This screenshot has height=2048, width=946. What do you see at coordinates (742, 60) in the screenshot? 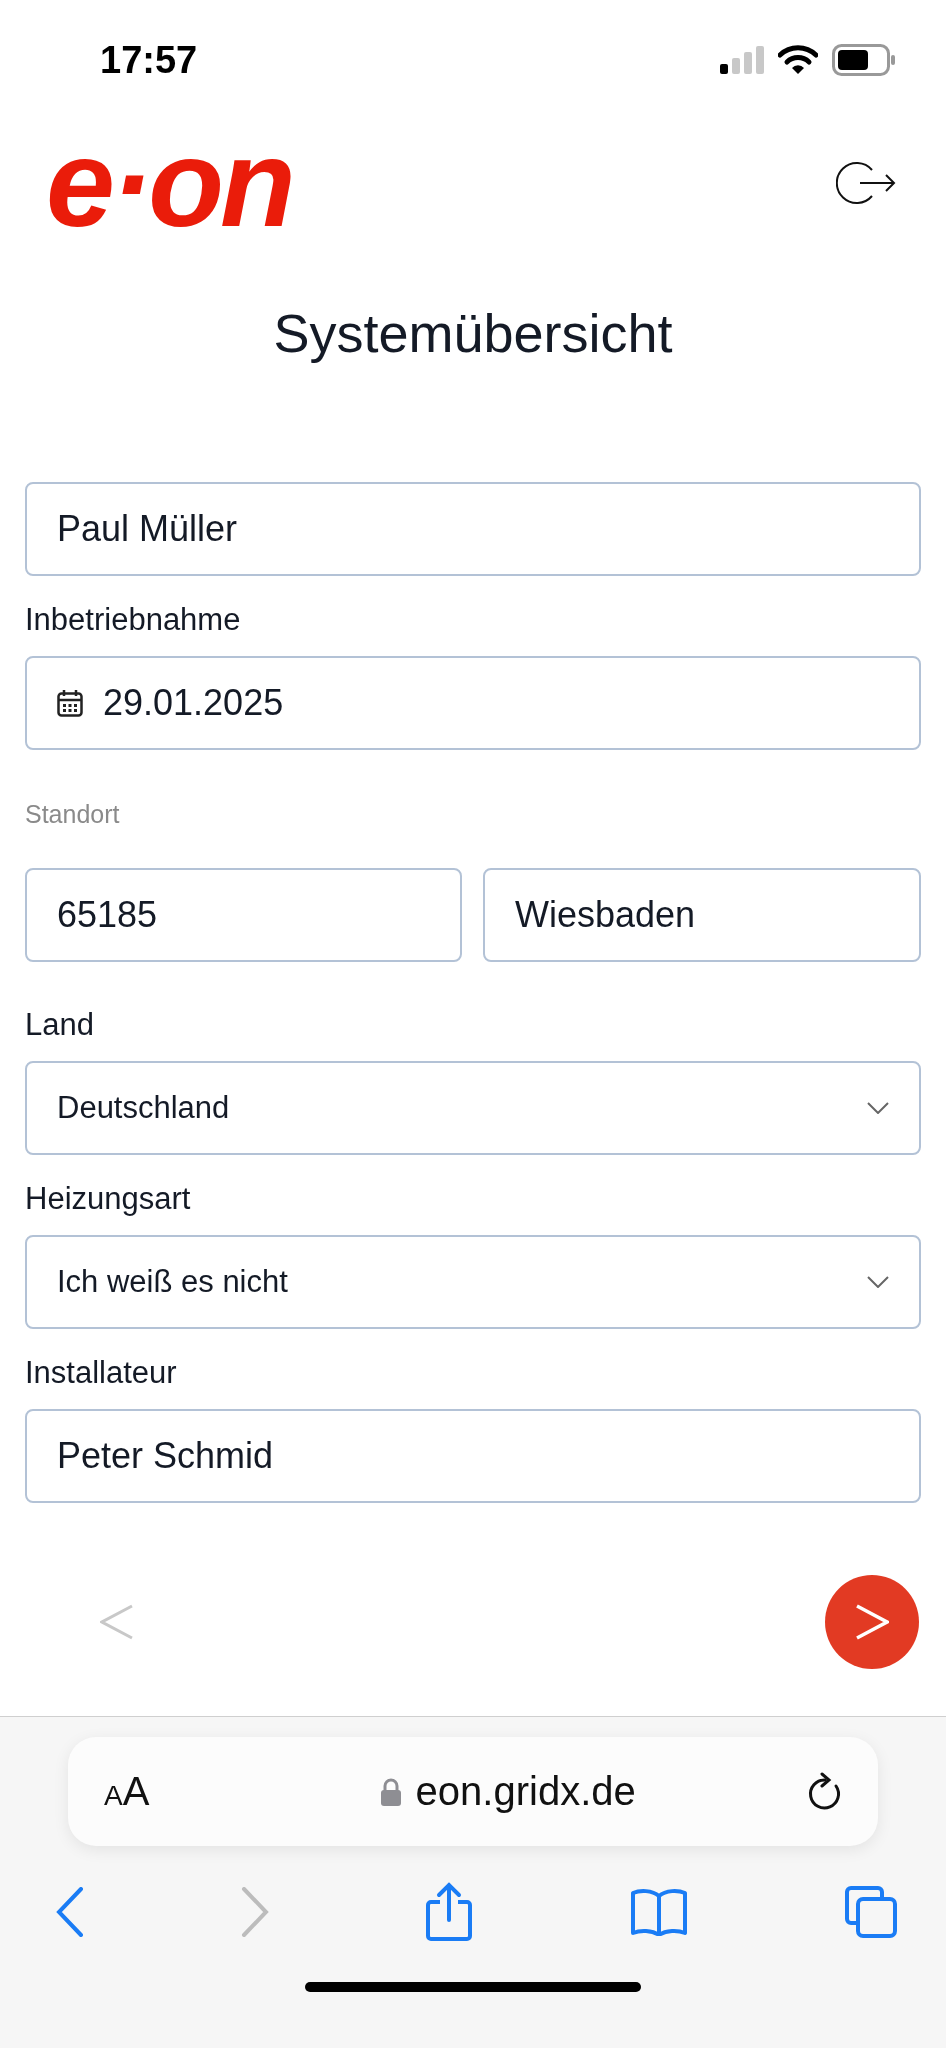
I see `signal-icon` at bounding box center [742, 60].